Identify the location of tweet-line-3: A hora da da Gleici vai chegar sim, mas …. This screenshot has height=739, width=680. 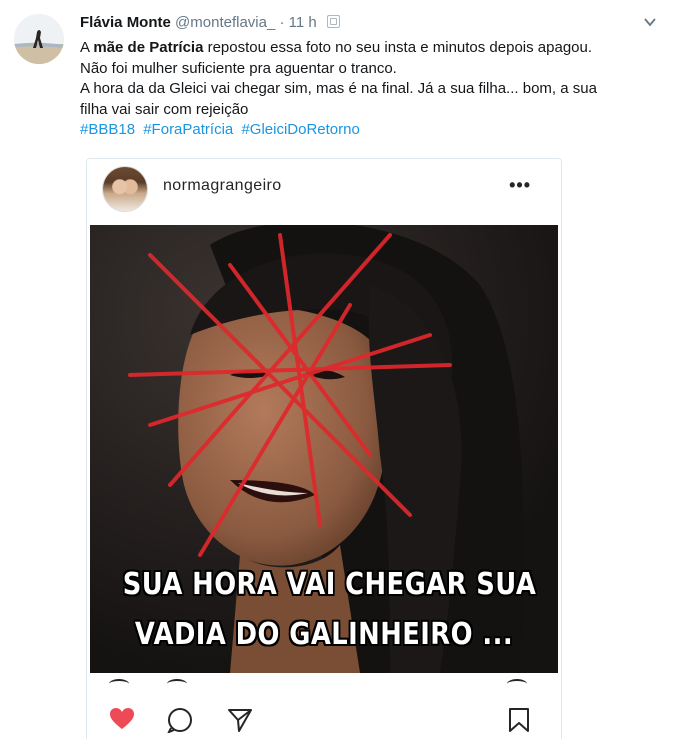
(338, 88).